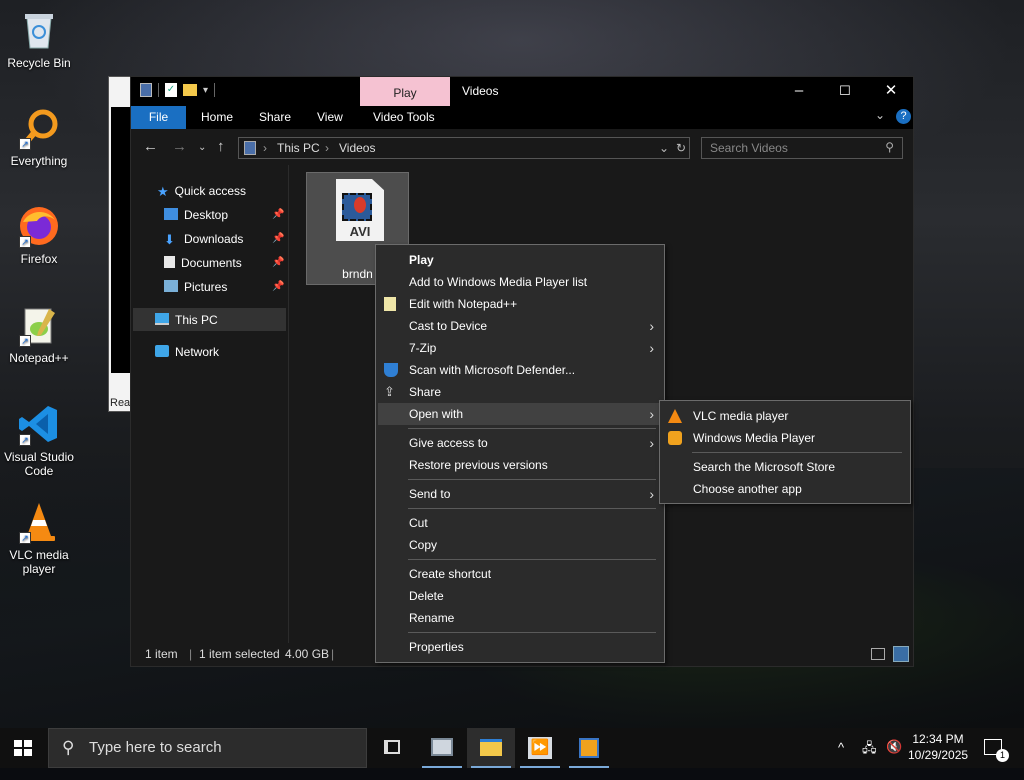 This screenshot has width=1024, height=780. I want to click on back-arrow-icon: ←, so click(150, 146).